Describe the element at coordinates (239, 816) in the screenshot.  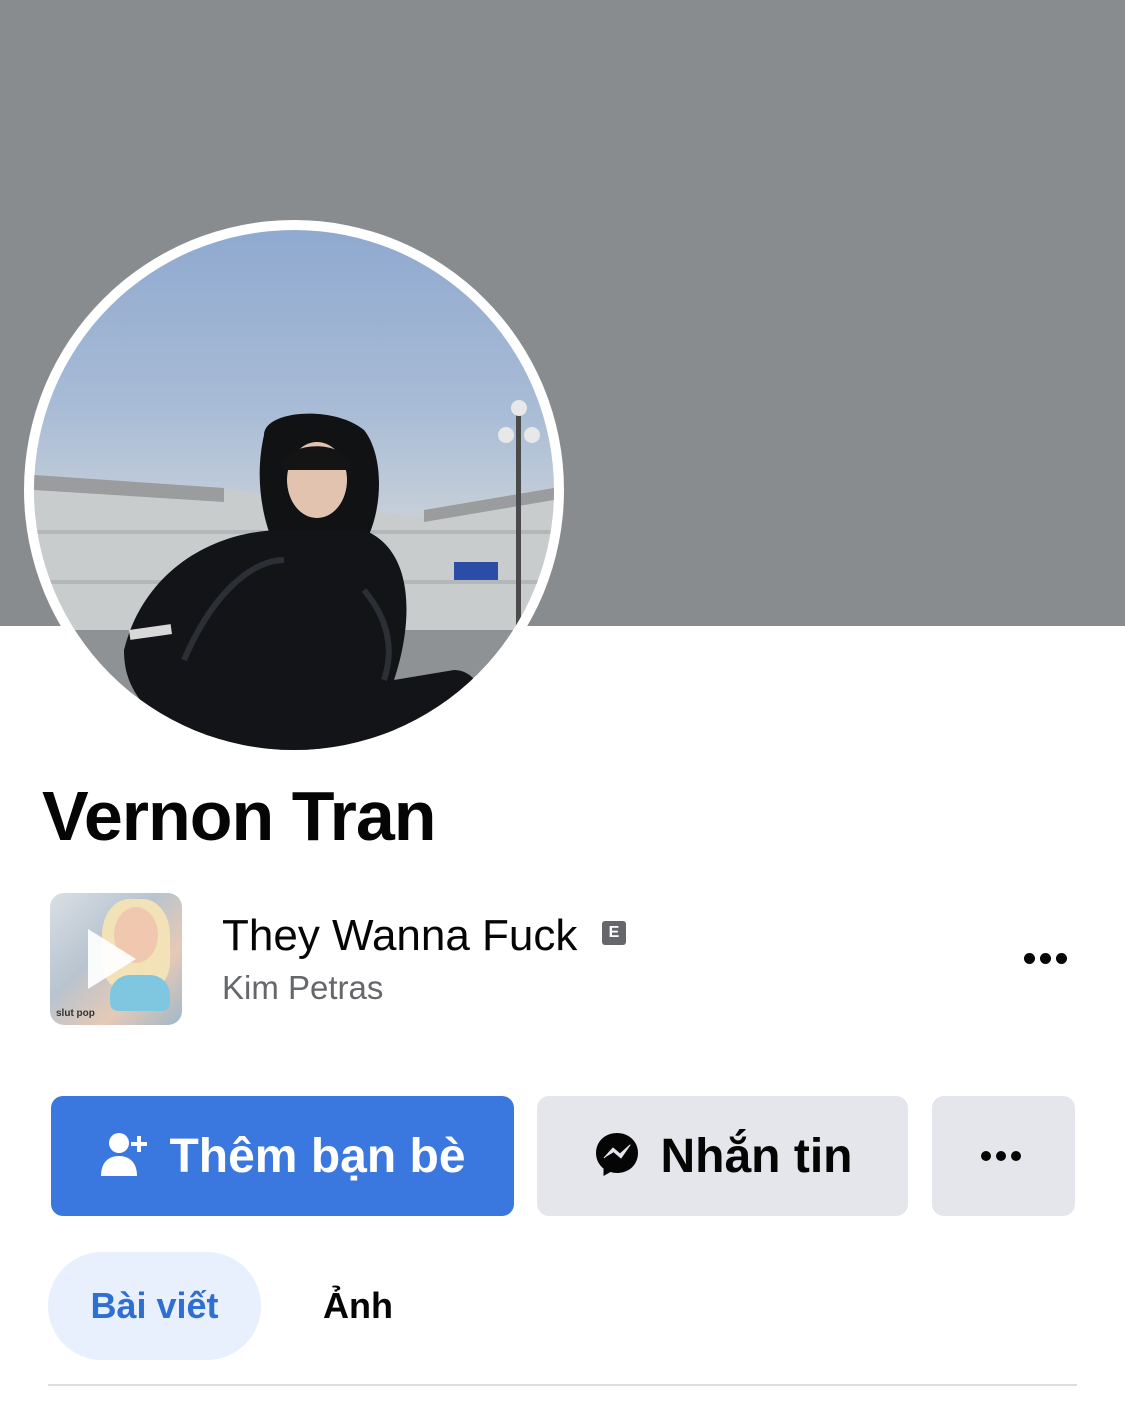
I see `profile-name: Vernon Tran` at that location.